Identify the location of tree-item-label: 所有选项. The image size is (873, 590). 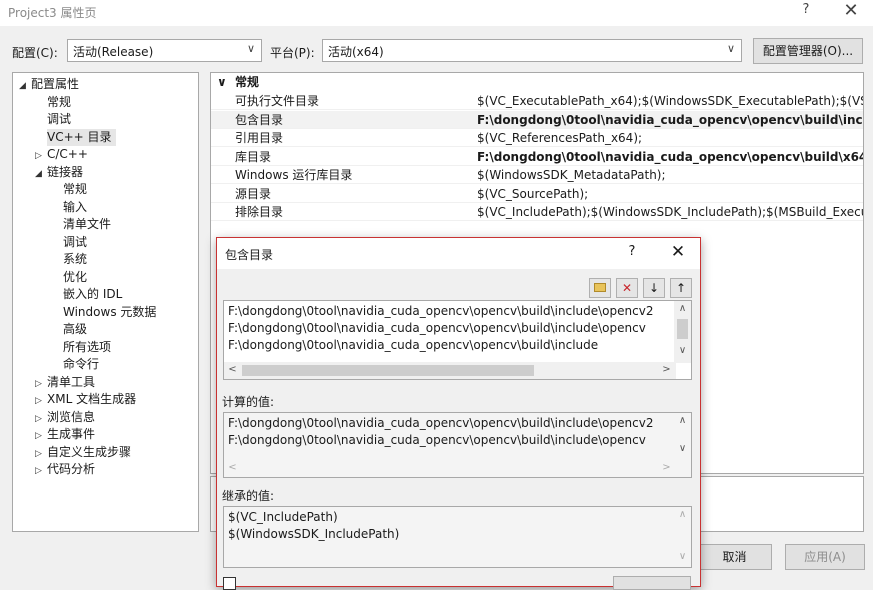
(87, 346).